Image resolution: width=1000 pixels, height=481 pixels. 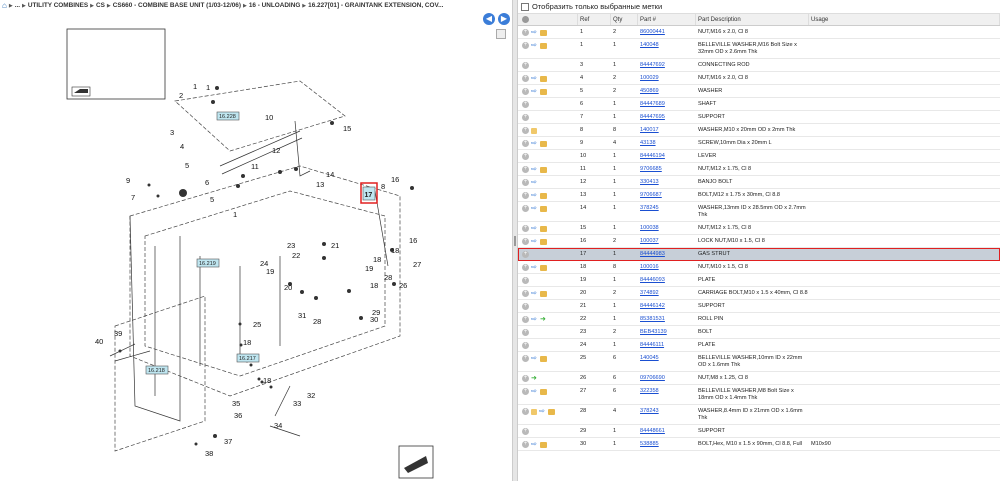 I want to click on part-number-link: 85381531, so click(x=652, y=319).